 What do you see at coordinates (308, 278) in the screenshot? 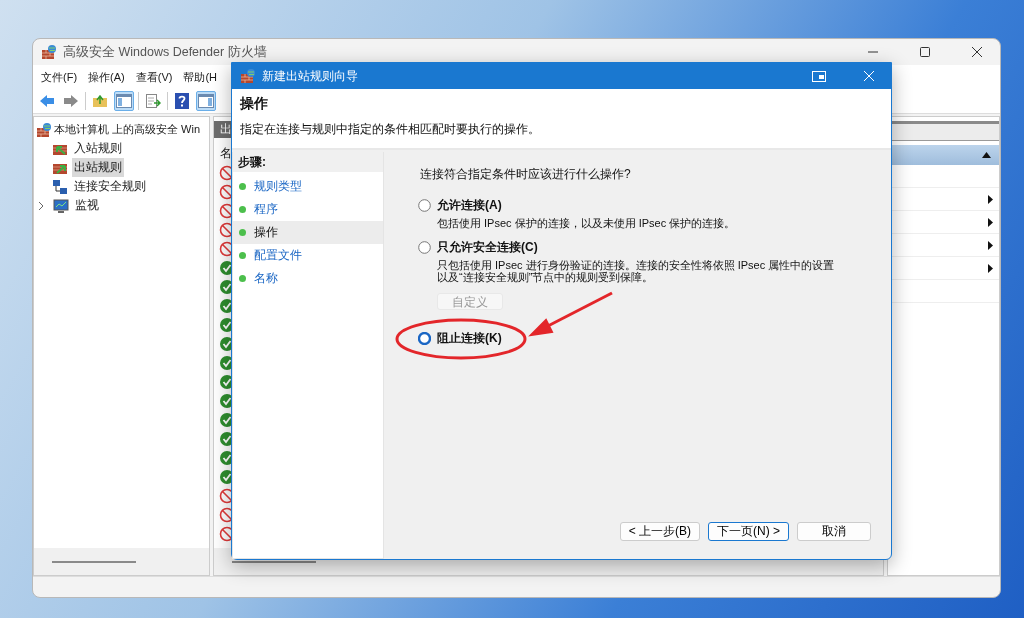
I see `step-item: 名称` at bounding box center [308, 278].